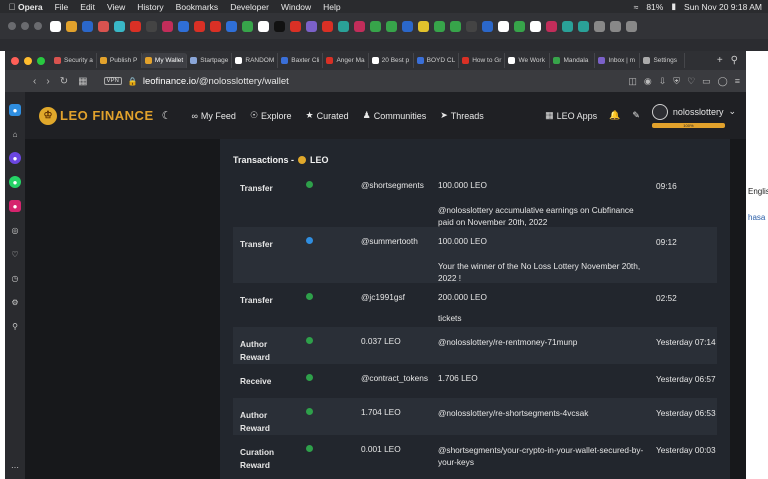 Image resolution: width=768 pixels, height=479 pixels. What do you see at coordinates (133, 81) in the screenshot?
I see `lock-icon: 🔒` at bounding box center [133, 81].